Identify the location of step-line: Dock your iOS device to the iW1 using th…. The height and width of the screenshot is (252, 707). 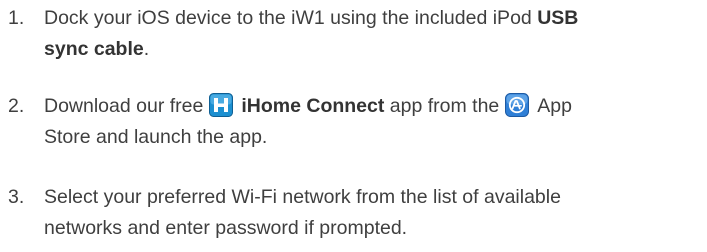
(374, 18).